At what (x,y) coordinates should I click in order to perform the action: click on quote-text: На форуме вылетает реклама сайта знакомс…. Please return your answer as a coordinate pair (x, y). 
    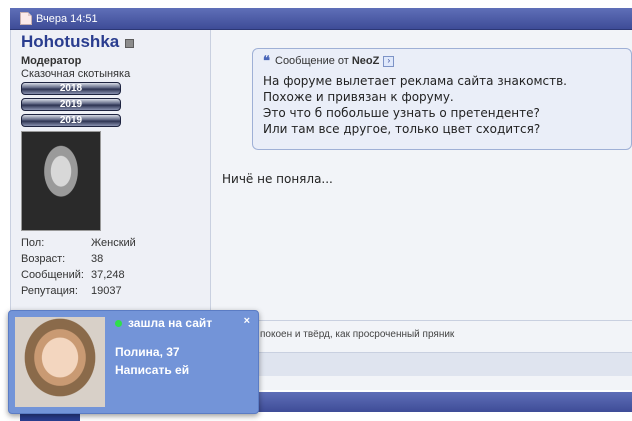
    Looking at the image, I should click on (415, 105).